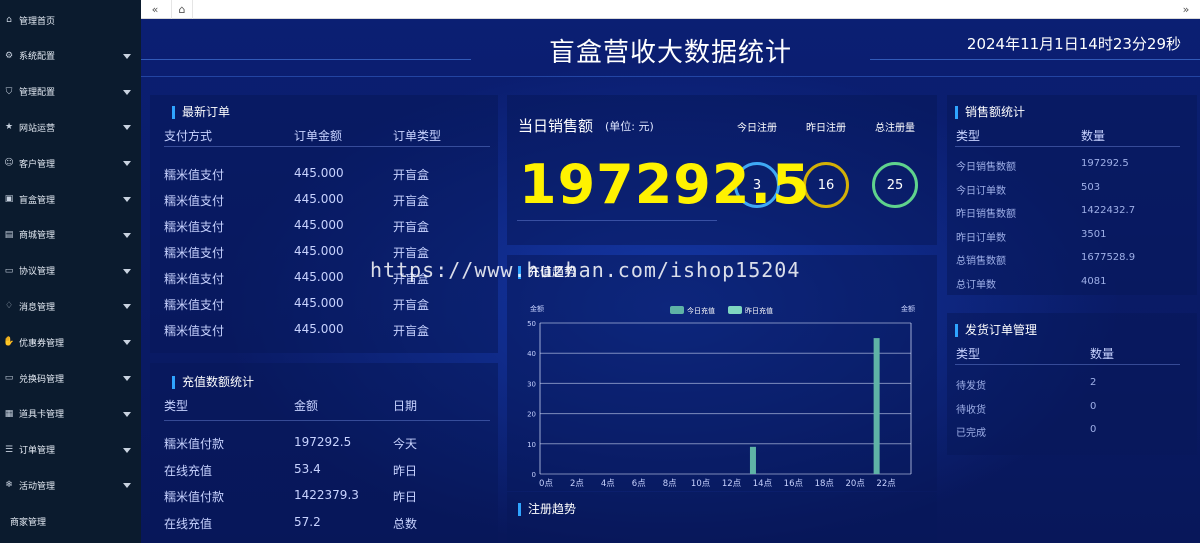 Image resolution: width=1200 pixels, height=543 pixels. I want to click on x-tick-label: 14点, so click(763, 484).